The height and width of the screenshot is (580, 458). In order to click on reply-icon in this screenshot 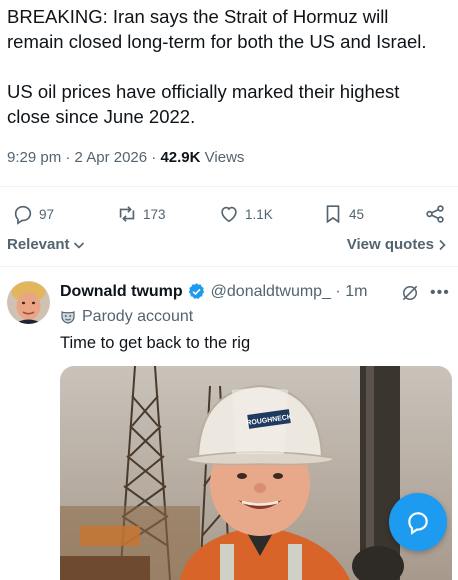, I will do `click(23, 215)`.